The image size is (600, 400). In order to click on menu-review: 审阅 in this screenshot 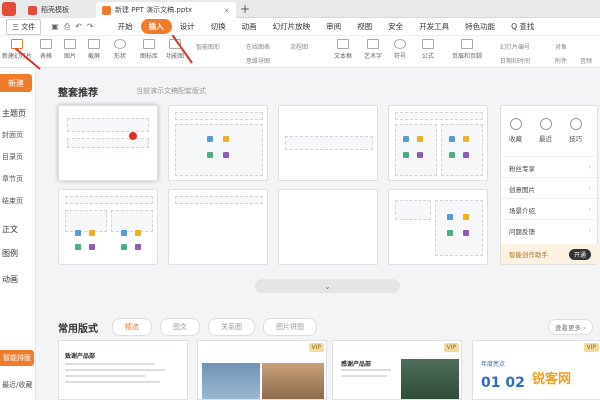, I will do `click(333, 26)`.